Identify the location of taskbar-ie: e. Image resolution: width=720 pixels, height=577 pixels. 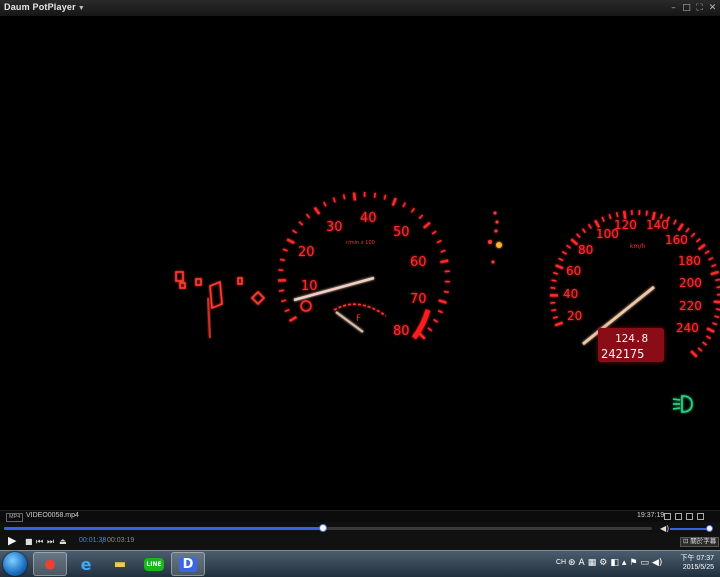
(86, 564).